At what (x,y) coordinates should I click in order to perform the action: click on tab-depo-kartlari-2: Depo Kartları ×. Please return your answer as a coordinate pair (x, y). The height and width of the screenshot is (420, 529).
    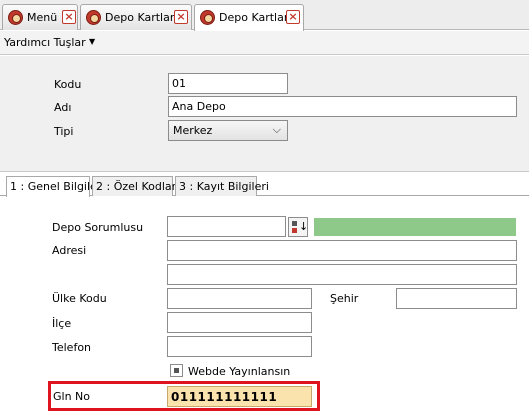
    Looking at the image, I should click on (249, 17).